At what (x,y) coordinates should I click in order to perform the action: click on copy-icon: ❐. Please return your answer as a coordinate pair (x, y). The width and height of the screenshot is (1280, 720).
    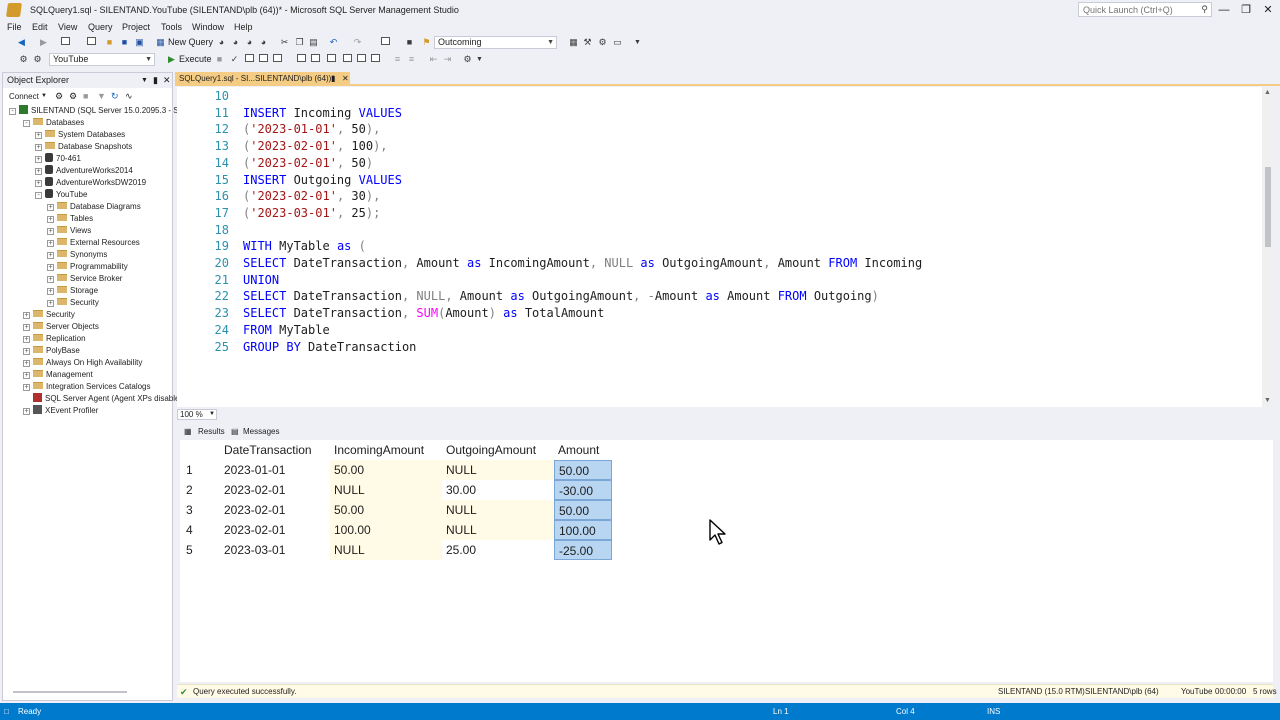
    Looking at the image, I should click on (299, 42).